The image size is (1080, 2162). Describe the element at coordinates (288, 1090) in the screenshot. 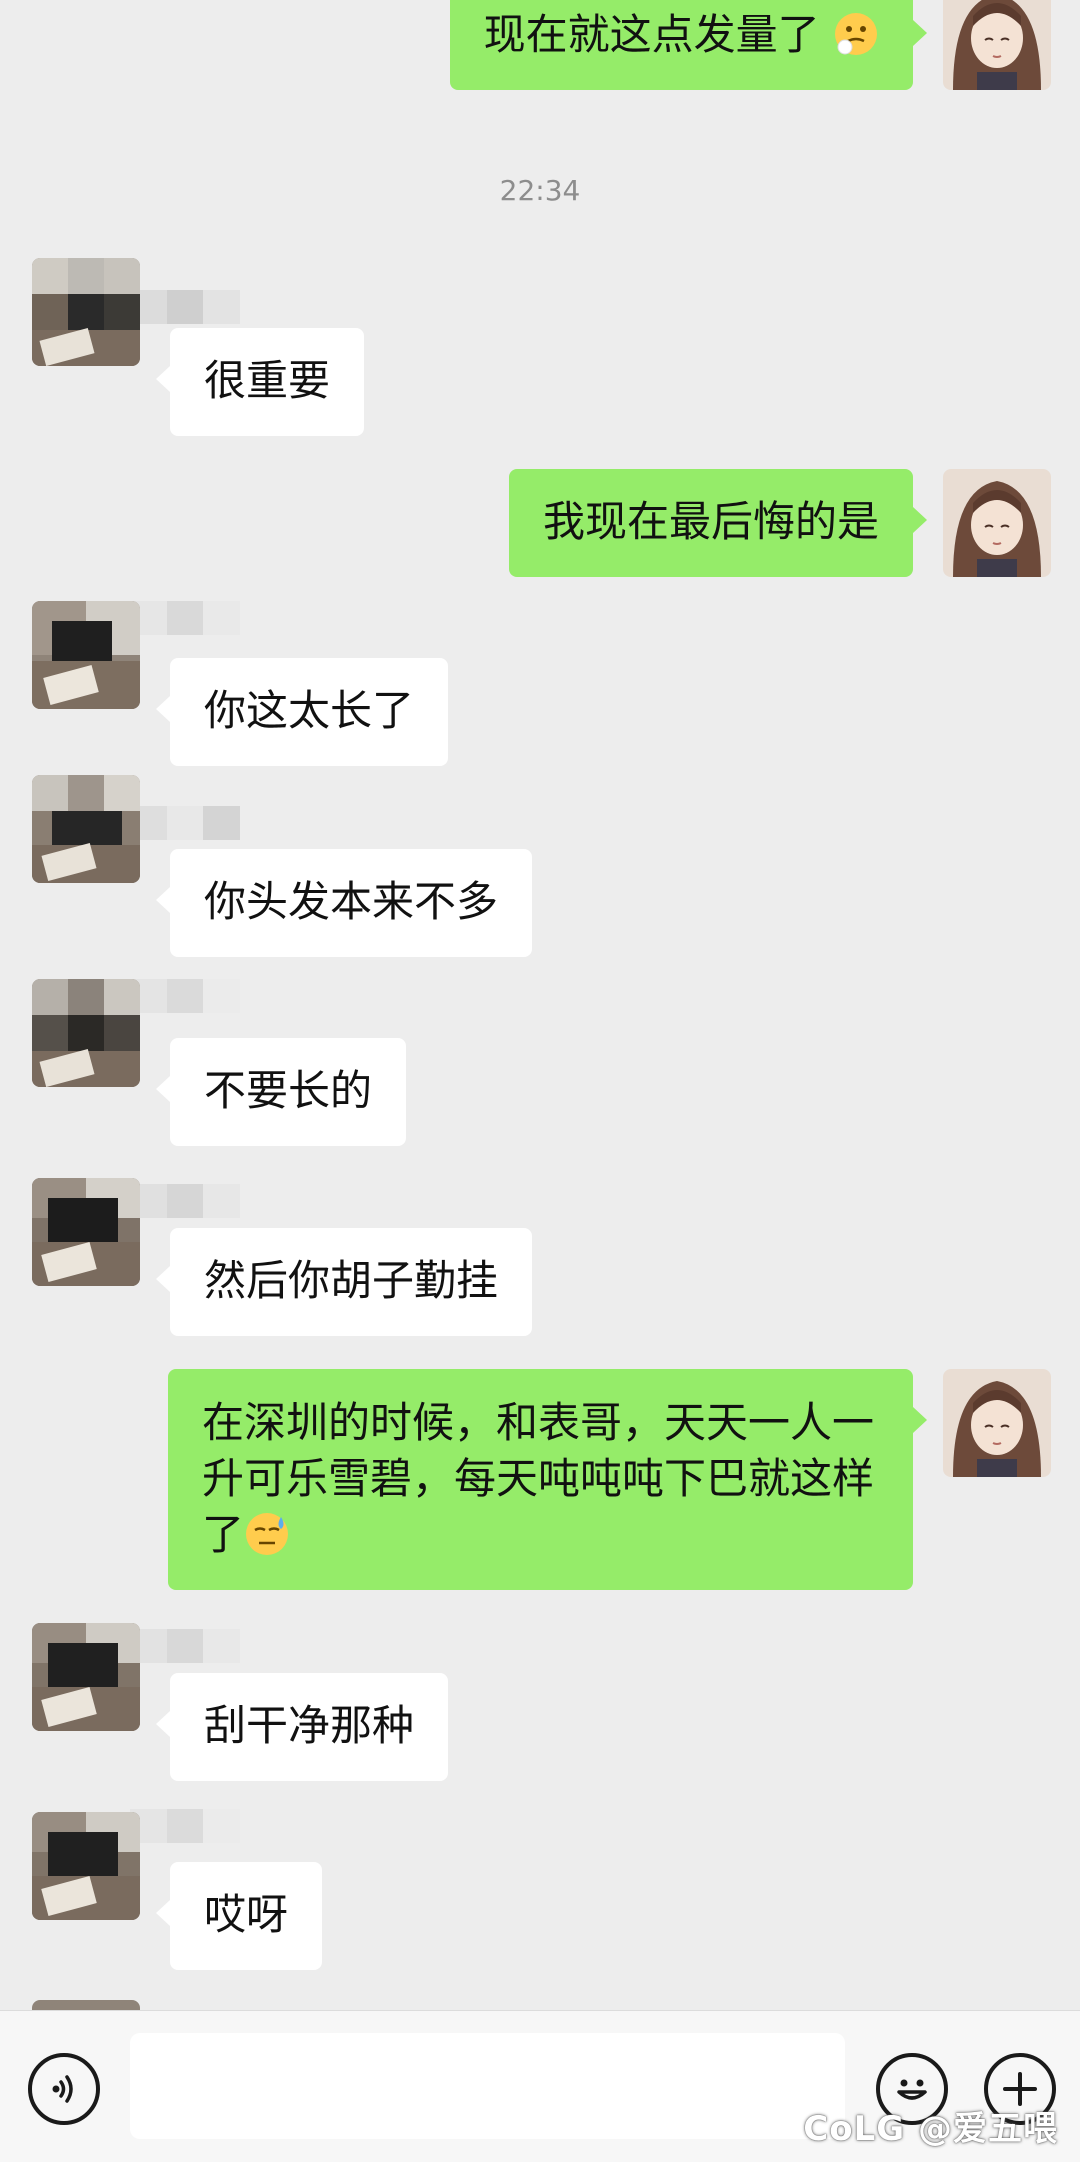

I see `message-text: 不要长的` at that location.